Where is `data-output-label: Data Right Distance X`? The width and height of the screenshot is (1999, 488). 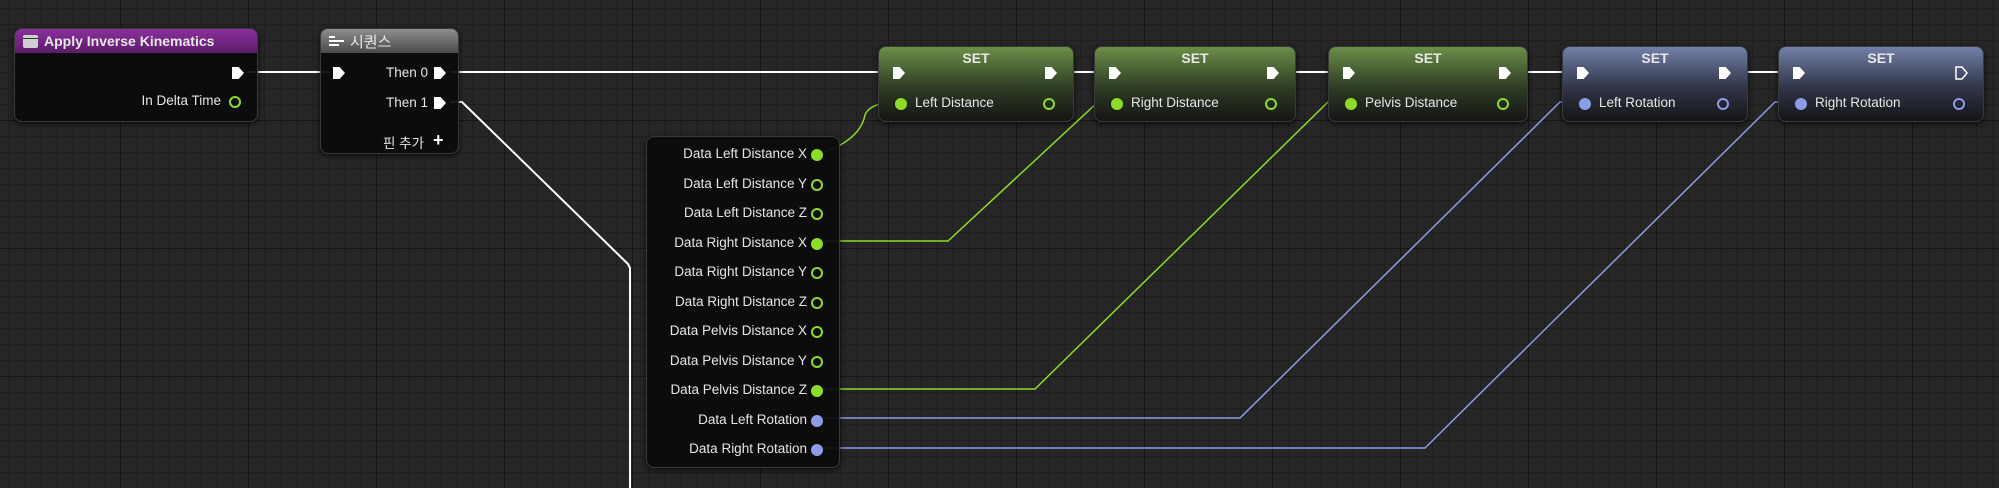 data-output-label: Data Right Distance X is located at coordinates (740, 242).